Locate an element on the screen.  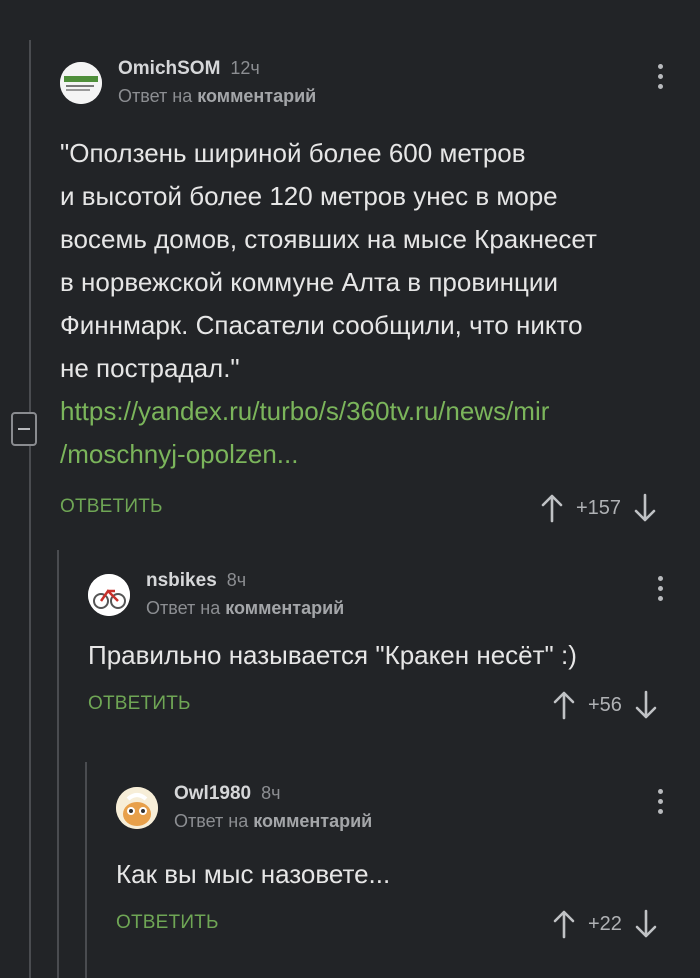
username: nsbikes 8ч is located at coordinates (196, 581).